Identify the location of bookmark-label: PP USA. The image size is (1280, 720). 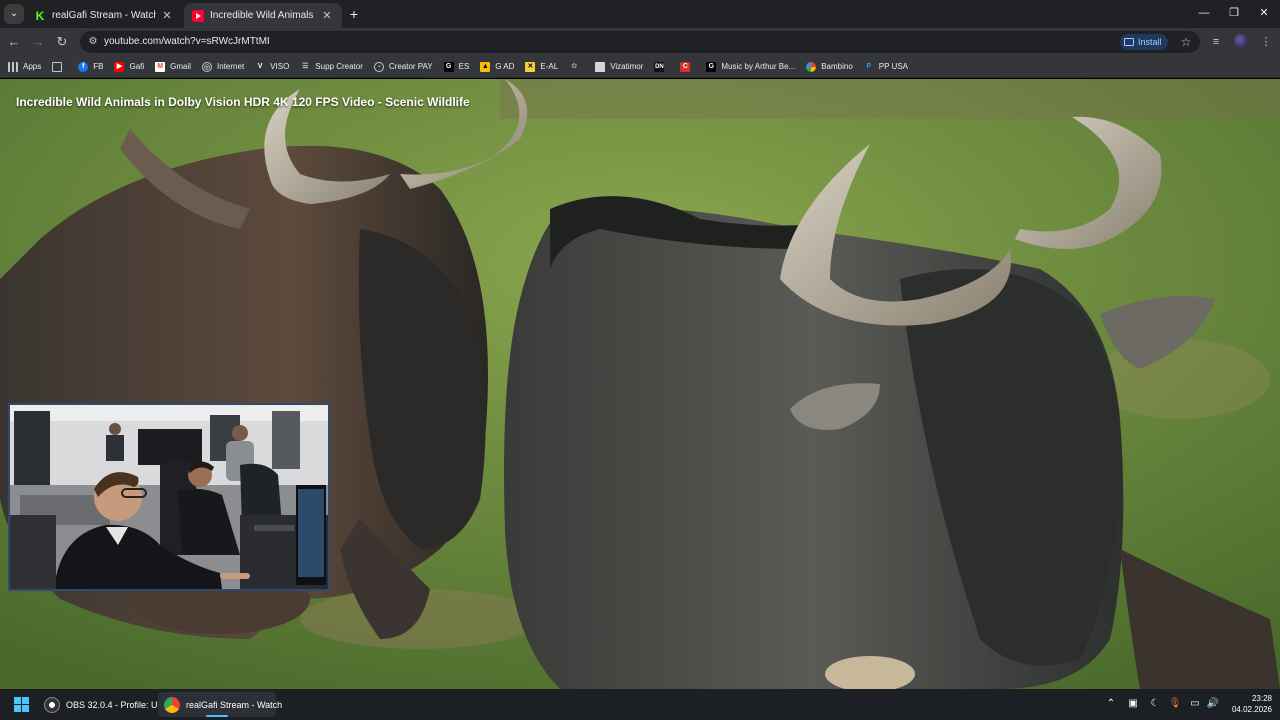
(893, 66).